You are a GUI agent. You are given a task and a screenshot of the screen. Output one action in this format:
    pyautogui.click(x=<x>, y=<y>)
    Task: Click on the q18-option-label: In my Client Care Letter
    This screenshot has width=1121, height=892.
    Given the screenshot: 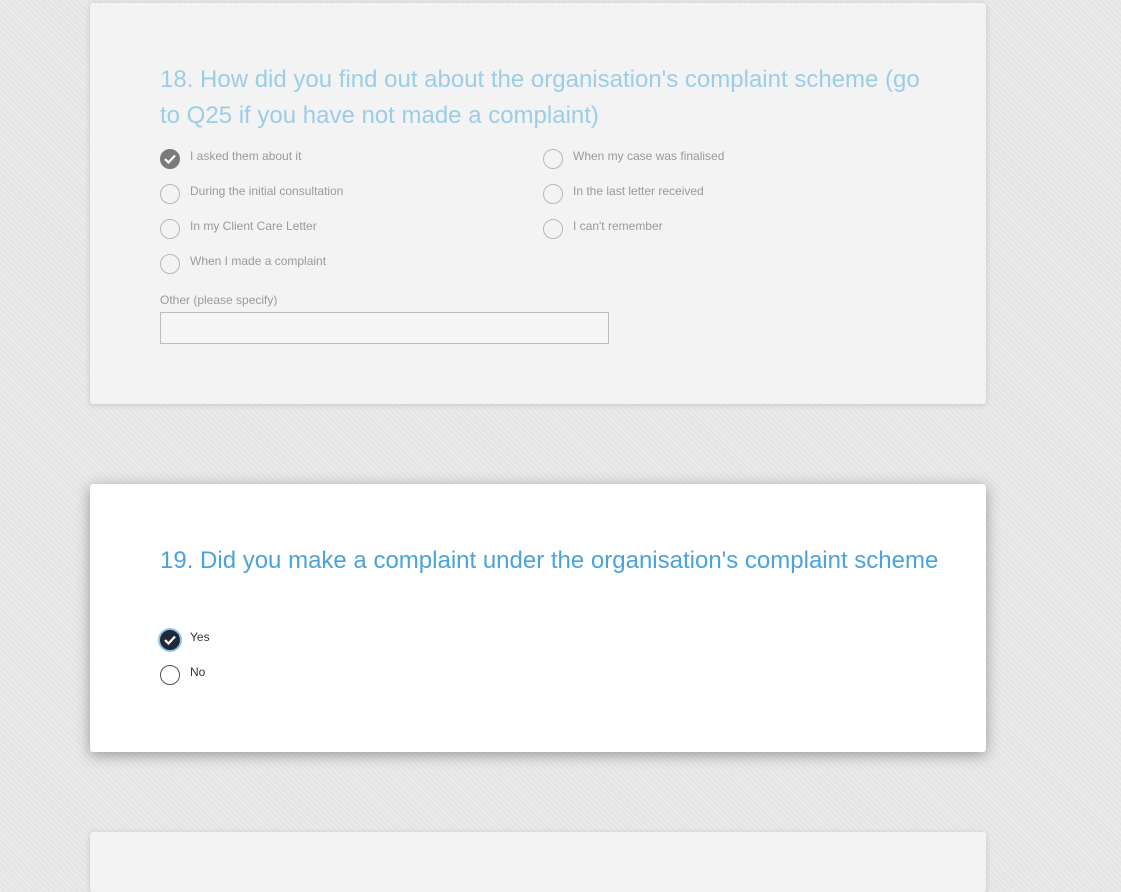 What is the action you would take?
    pyautogui.click(x=253, y=226)
    